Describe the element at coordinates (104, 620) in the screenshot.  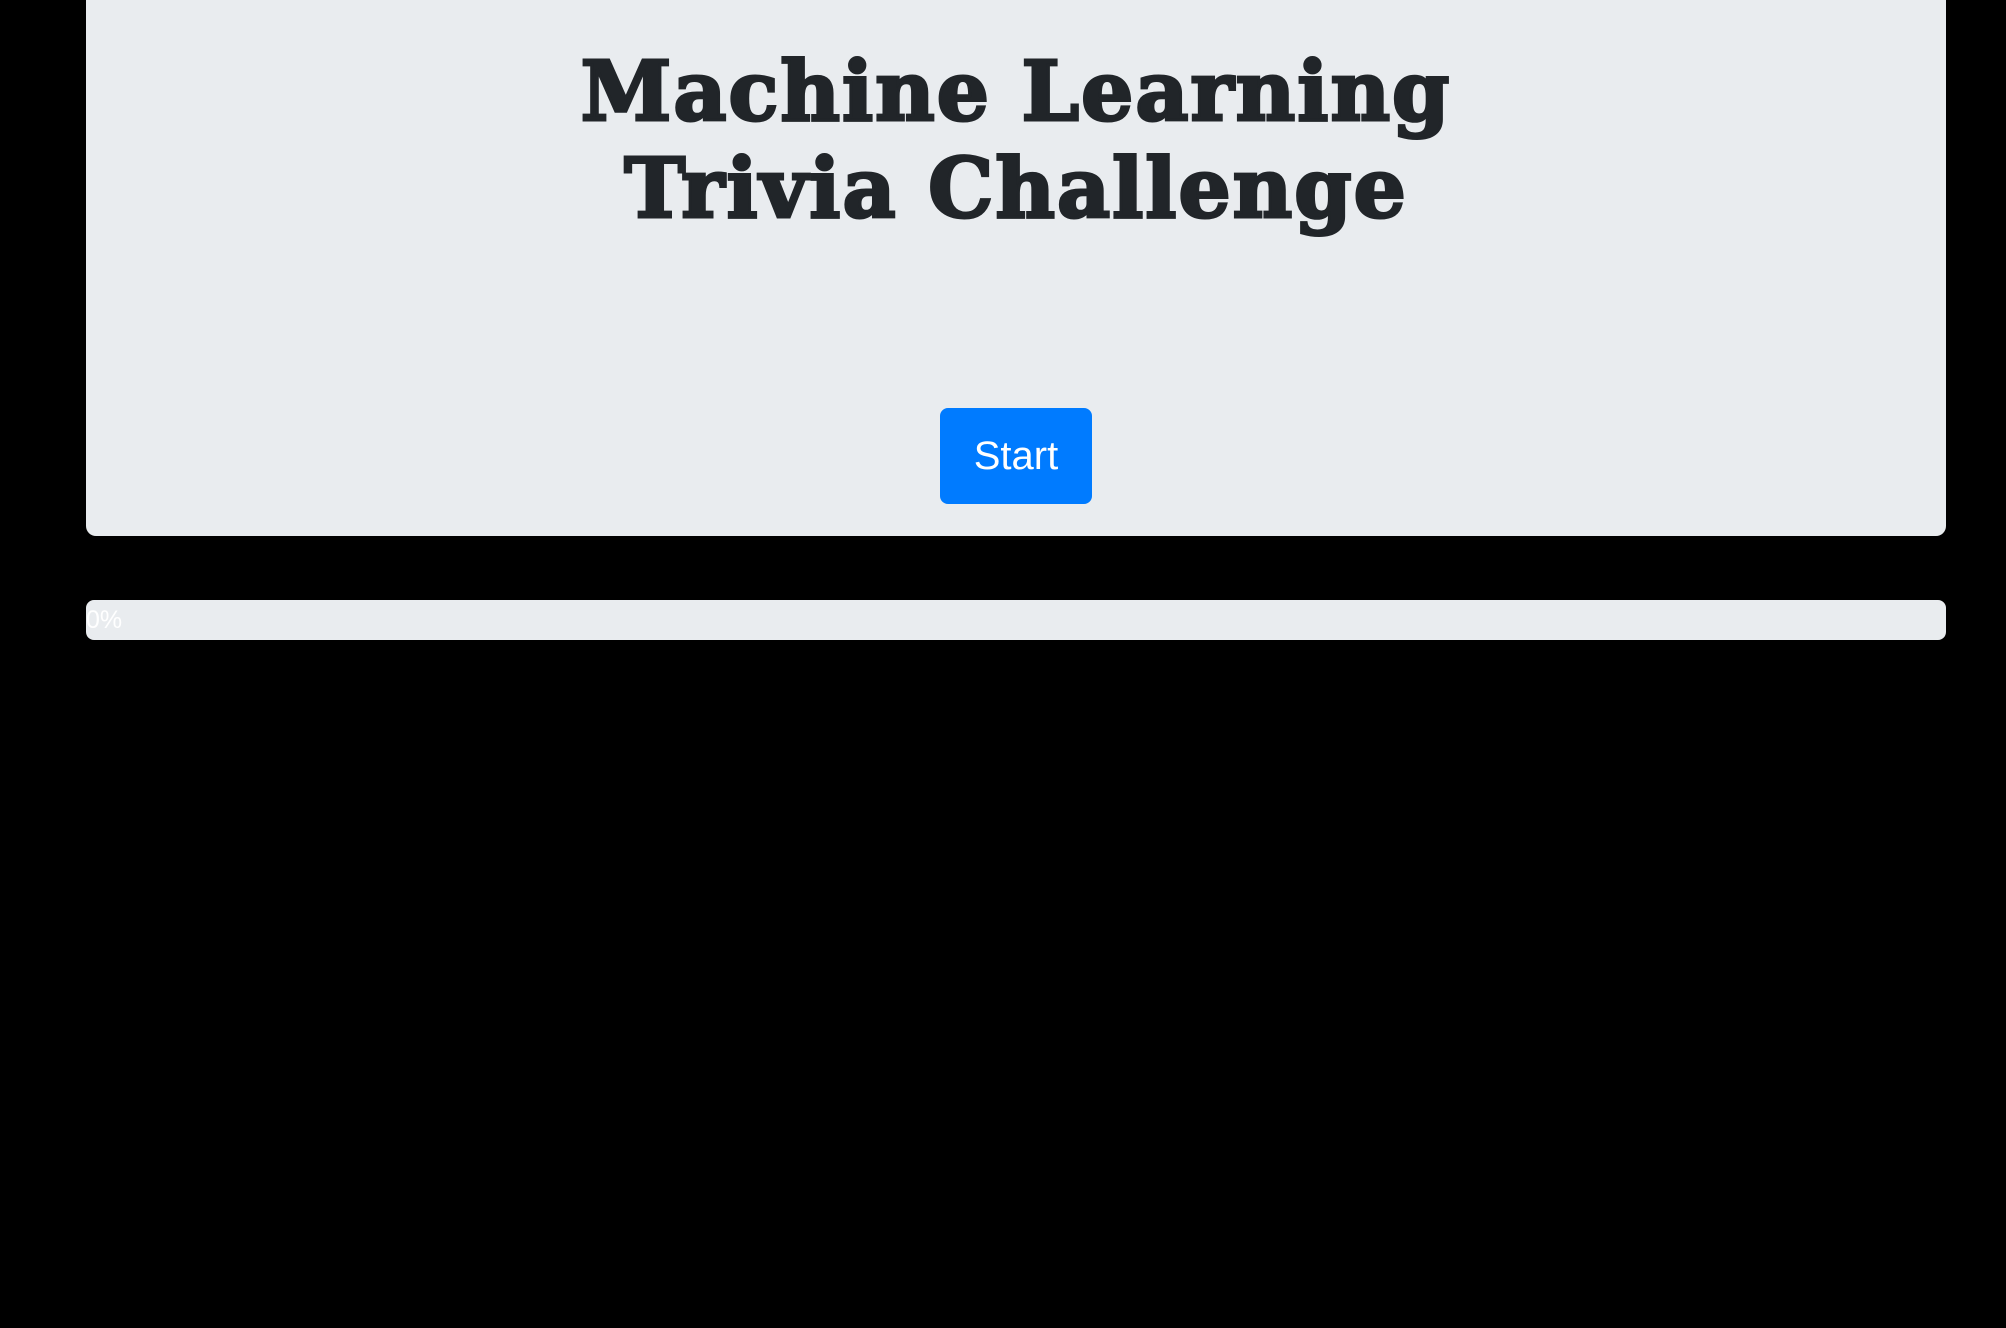
I see `progress-label: 0%` at that location.